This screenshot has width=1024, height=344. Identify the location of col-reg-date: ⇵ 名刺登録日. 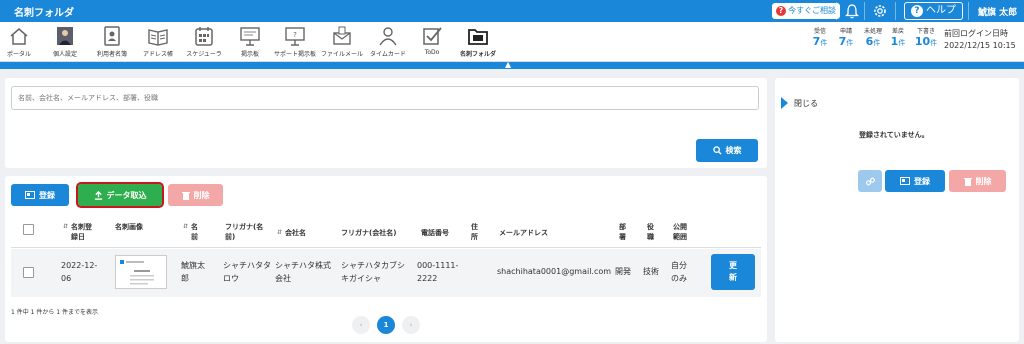
(82, 232).